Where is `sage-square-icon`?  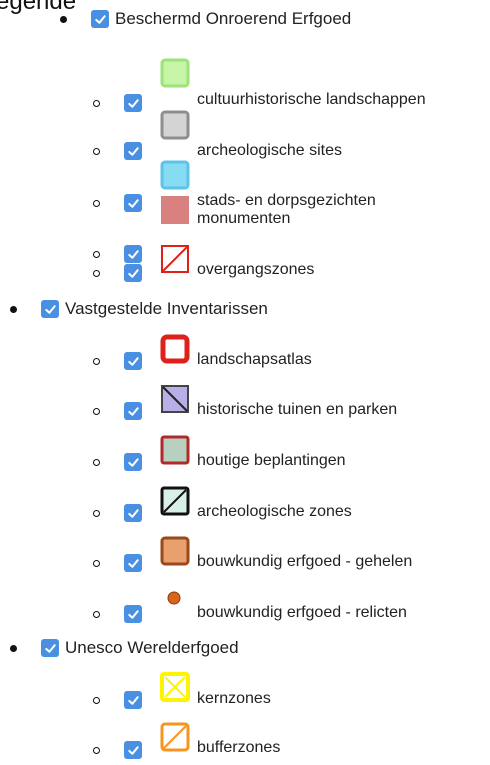
sage-square-icon is located at coordinates (175, 450).